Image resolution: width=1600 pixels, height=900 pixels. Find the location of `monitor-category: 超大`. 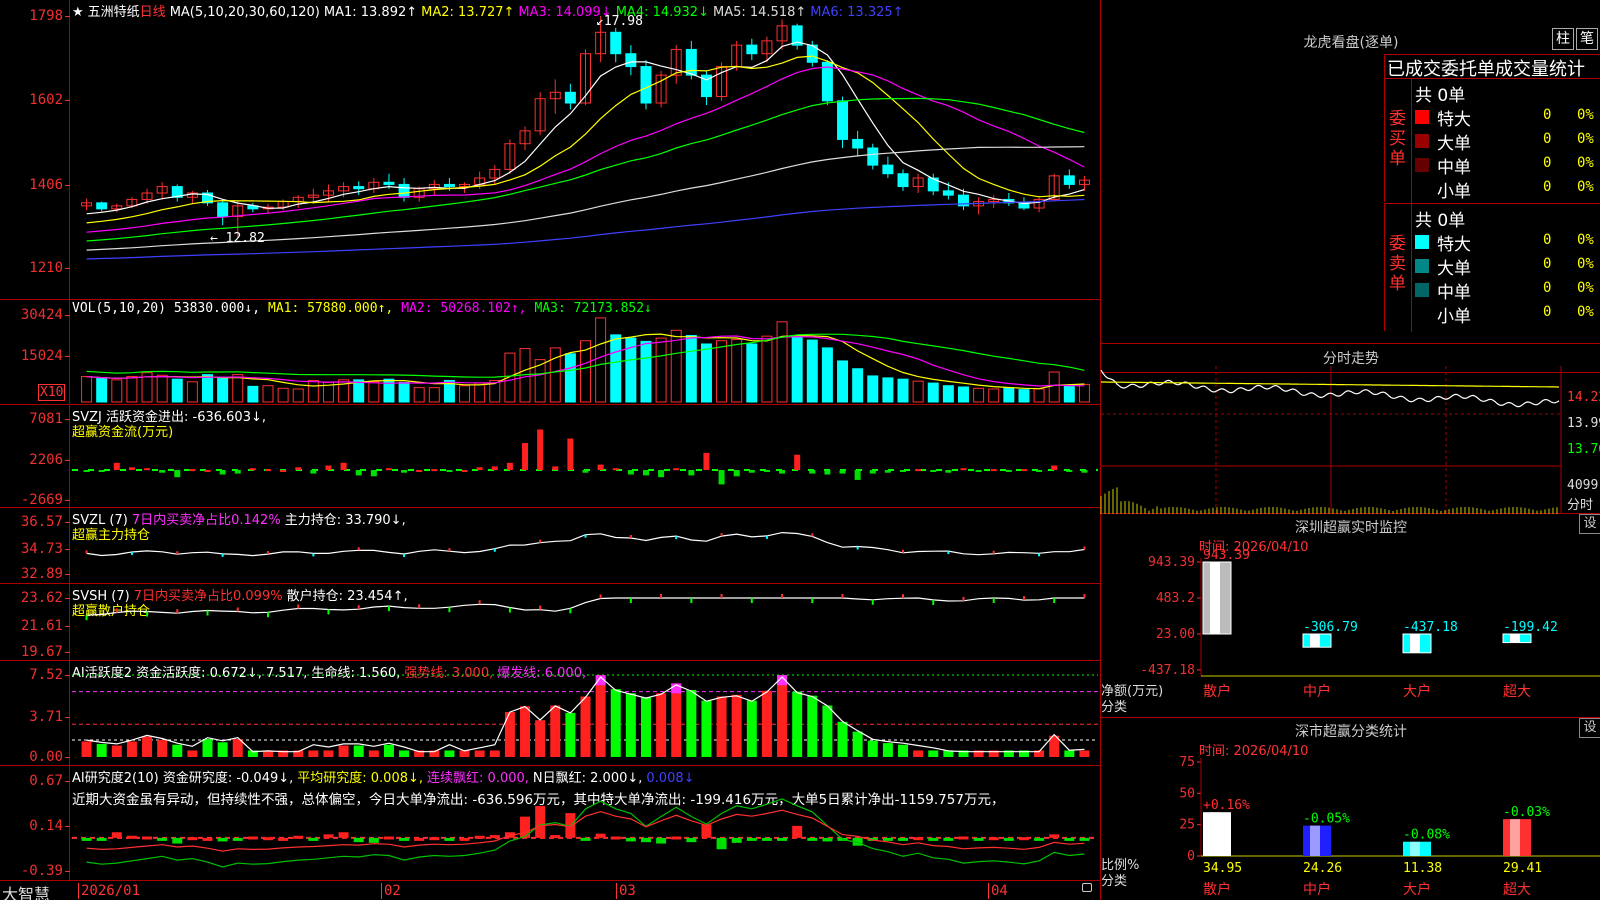

monitor-category: 超大 is located at coordinates (1517, 692).